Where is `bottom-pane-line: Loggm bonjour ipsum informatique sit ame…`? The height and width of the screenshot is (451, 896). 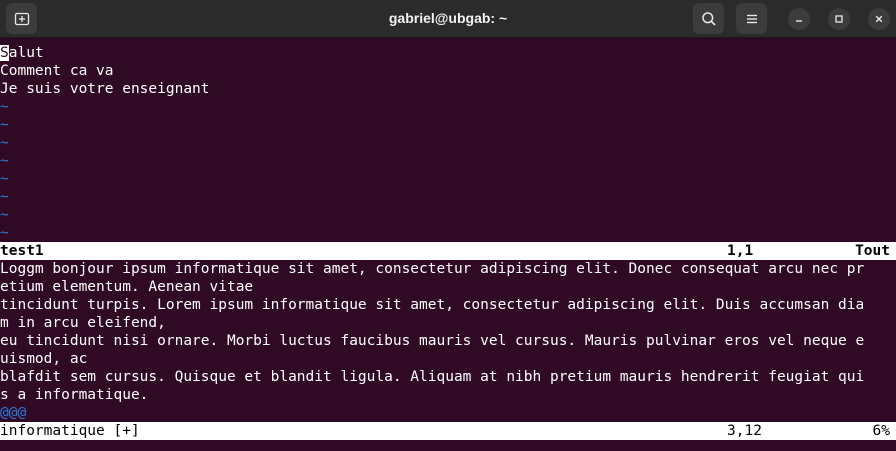
bottom-pane-line: Loggm bonjour ipsum informatique sit ame… is located at coordinates (432, 269).